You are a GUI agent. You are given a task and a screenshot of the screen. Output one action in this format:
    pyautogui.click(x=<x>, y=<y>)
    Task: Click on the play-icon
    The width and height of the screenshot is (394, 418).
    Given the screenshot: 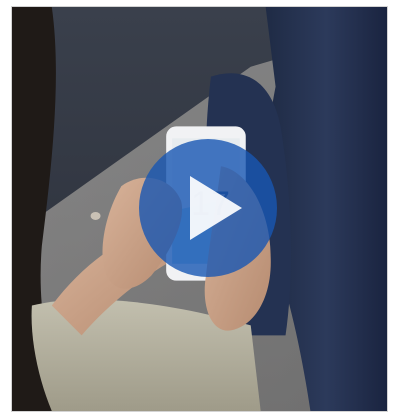 What is the action you would take?
    pyautogui.click(x=216, y=208)
    